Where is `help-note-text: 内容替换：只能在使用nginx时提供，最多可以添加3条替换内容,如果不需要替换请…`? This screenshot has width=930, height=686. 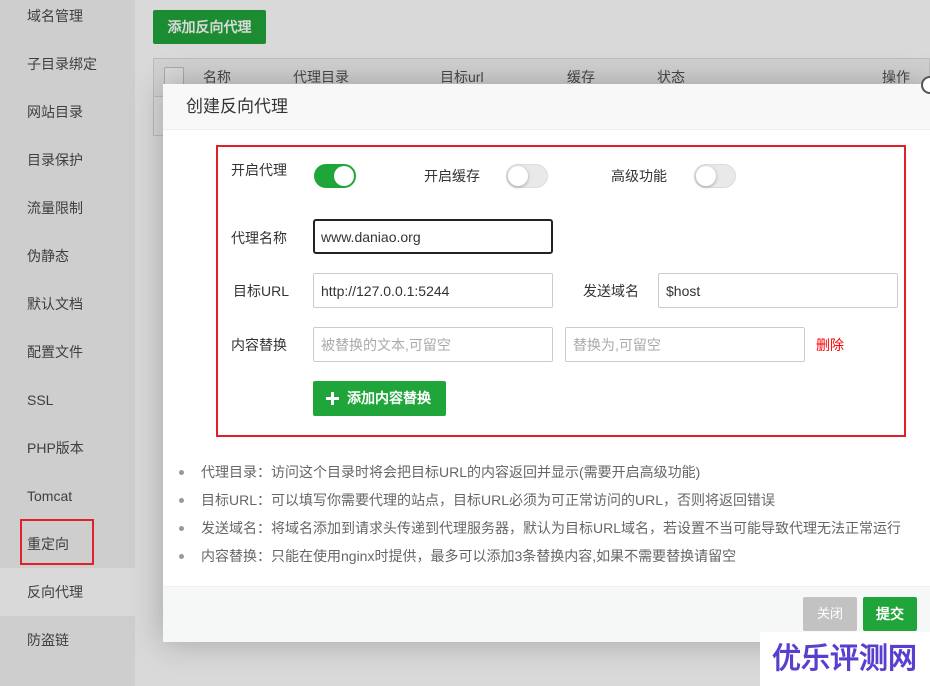 help-note-text: 内容替换：只能在使用nginx时提供，最多可以添加3条替换内容,如果不需要替换请… is located at coordinates (469, 556).